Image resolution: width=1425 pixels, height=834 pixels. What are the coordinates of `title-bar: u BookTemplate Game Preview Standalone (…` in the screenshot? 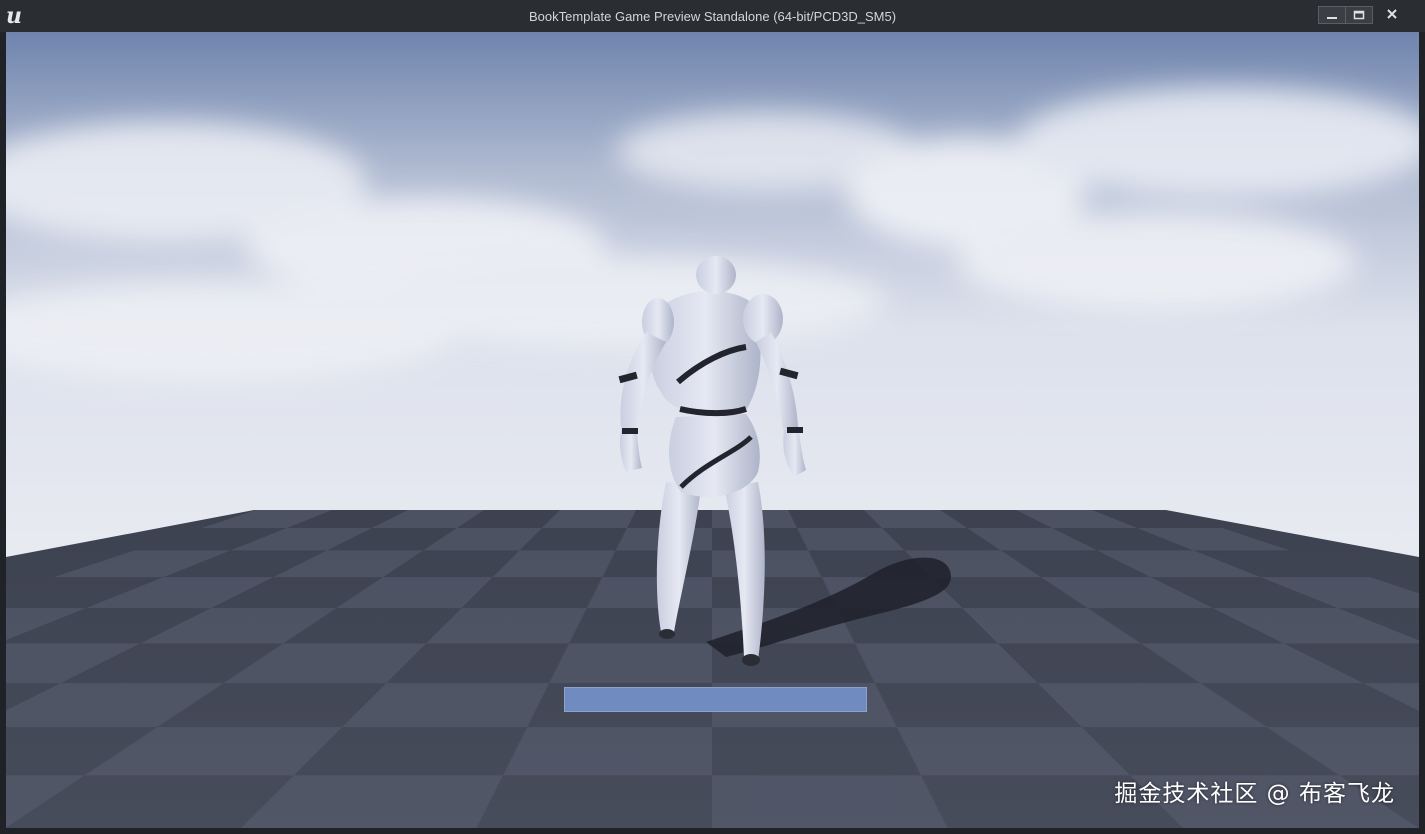 It's located at (712, 16).